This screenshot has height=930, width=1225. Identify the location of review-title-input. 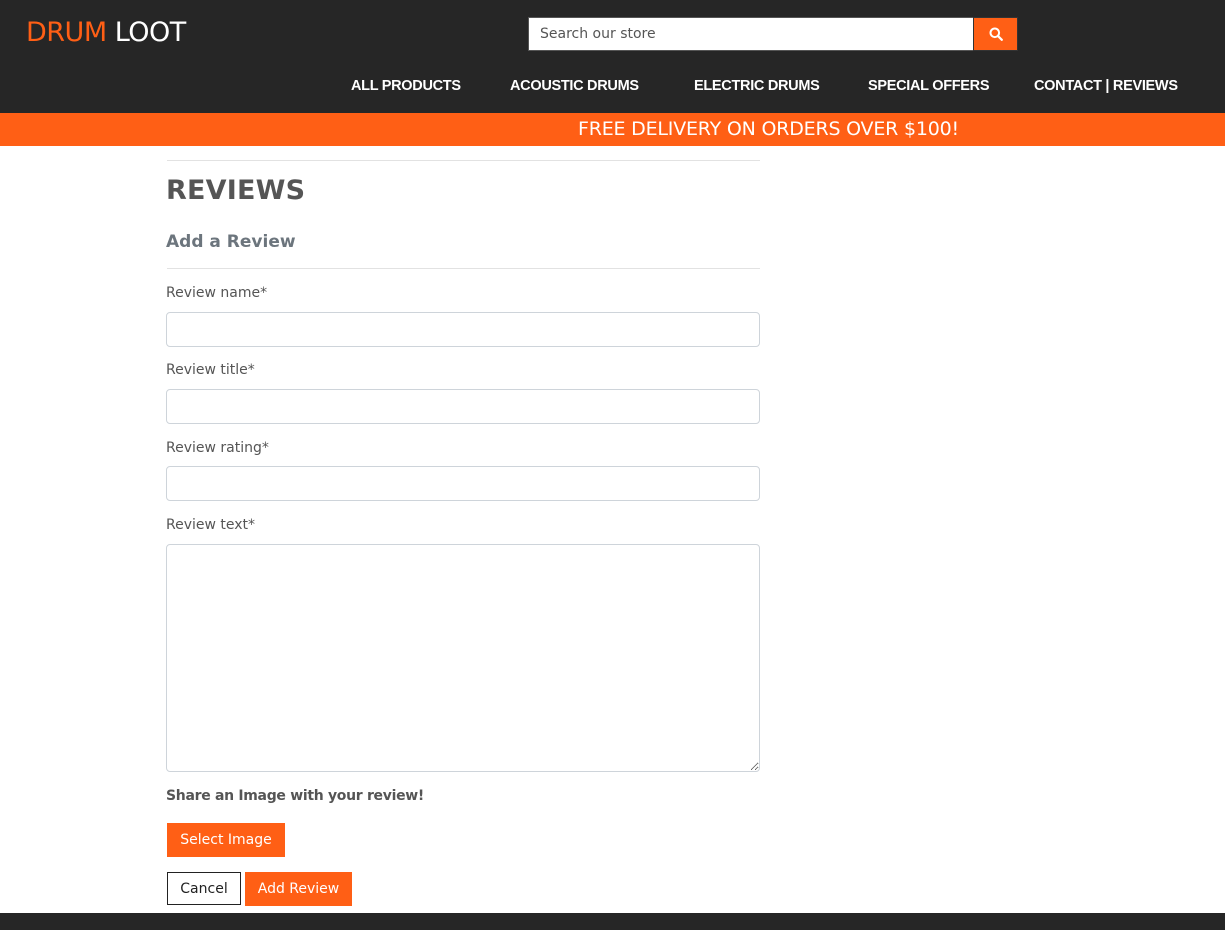
(463, 406).